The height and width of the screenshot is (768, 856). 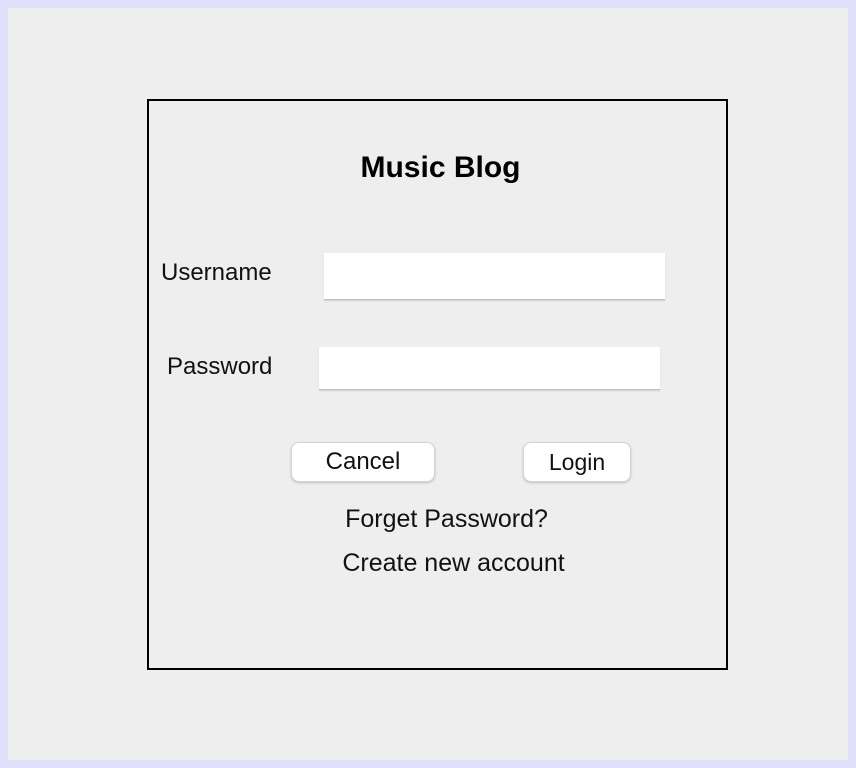 What do you see at coordinates (216, 272) in the screenshot?
I see `username-label: Username` at bounding box center [216, 272].